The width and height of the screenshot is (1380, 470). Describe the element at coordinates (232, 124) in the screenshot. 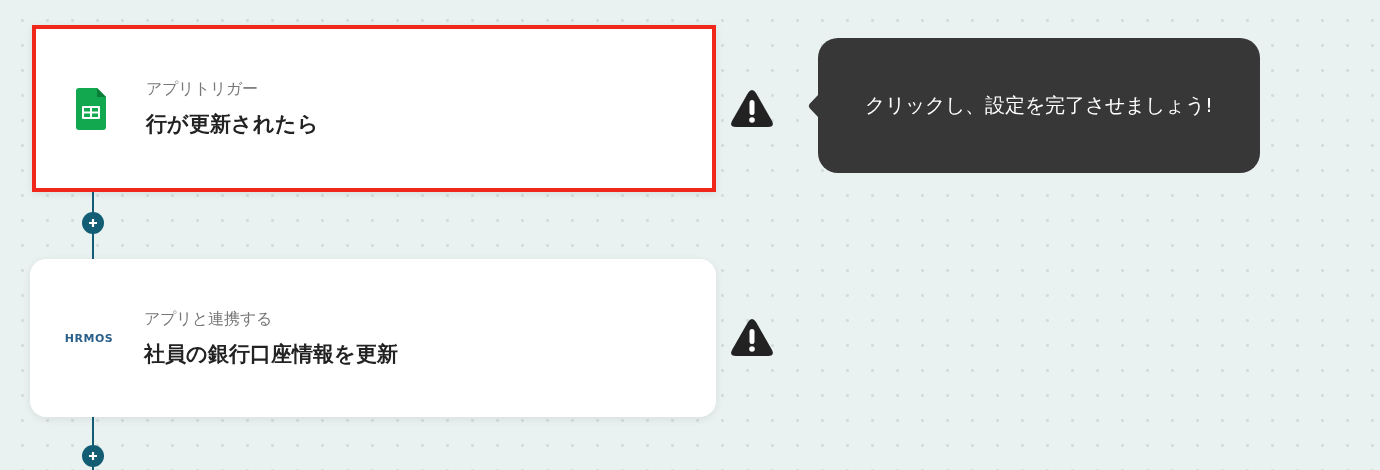

I see `step-title: 行が更新されたら` at that location.